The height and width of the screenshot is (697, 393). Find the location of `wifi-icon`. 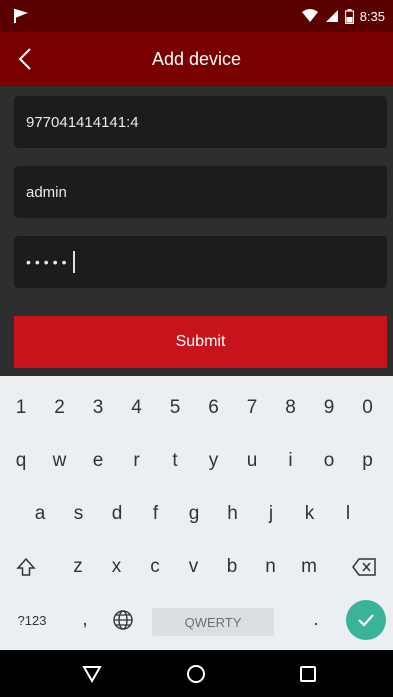

wifi-icon is located at coordinates (310, 16).